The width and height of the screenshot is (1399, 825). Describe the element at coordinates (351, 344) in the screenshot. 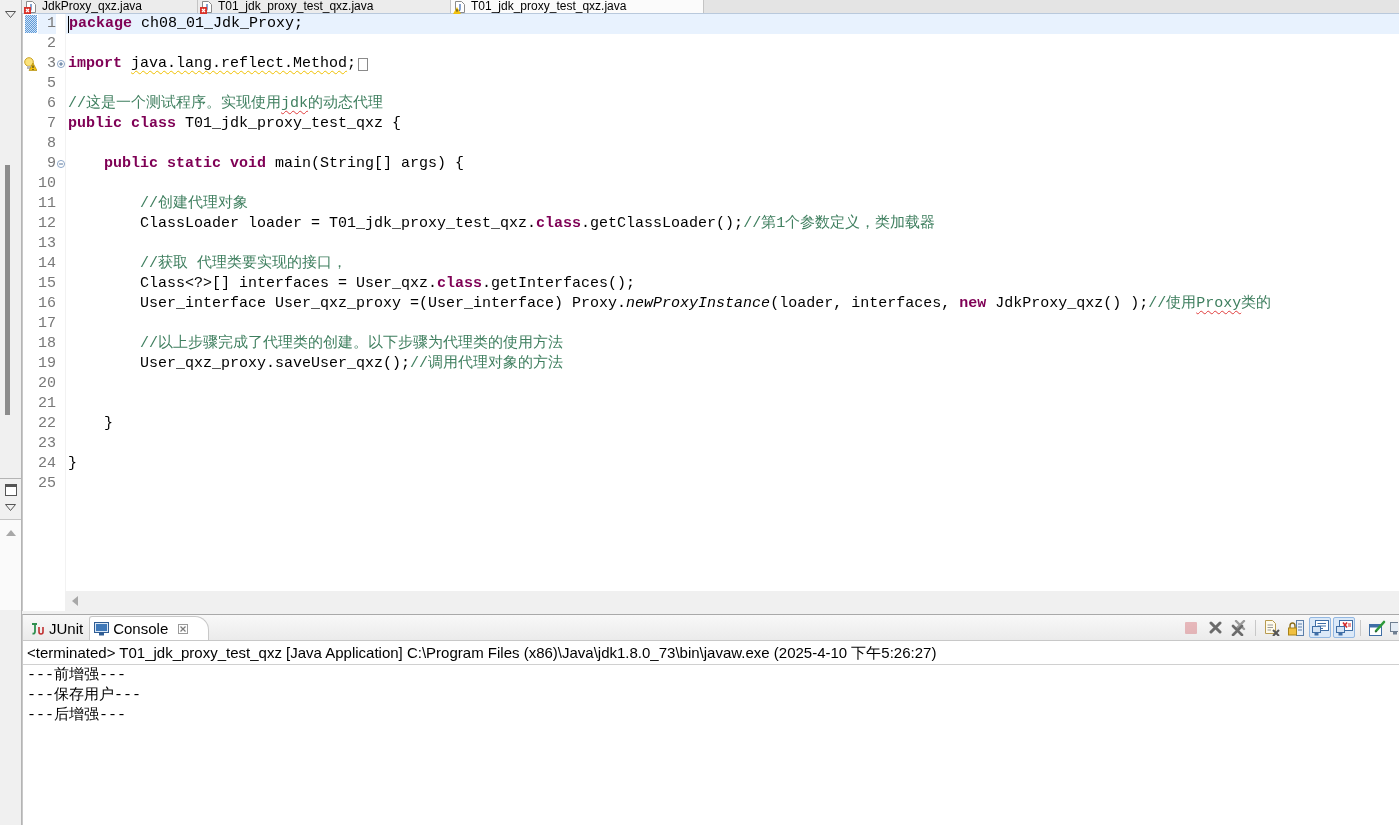

I see `code-line: //以上步骤完成了代理类的创建。以下步骤为代理类的使用方法` at that location.